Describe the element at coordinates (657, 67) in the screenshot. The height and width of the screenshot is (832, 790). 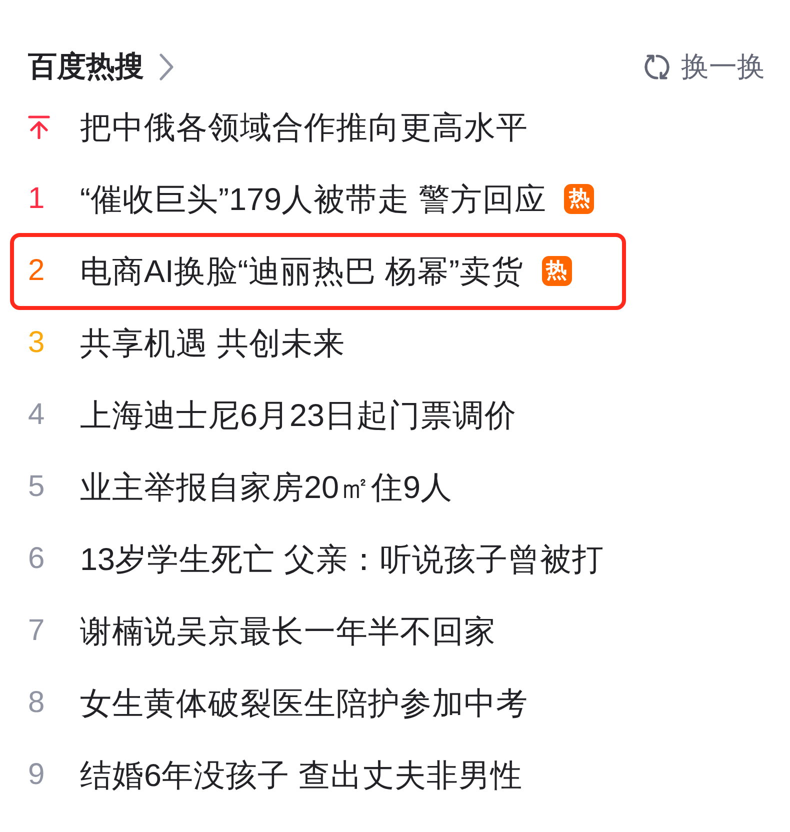
I see `refresh-icon` at that location.